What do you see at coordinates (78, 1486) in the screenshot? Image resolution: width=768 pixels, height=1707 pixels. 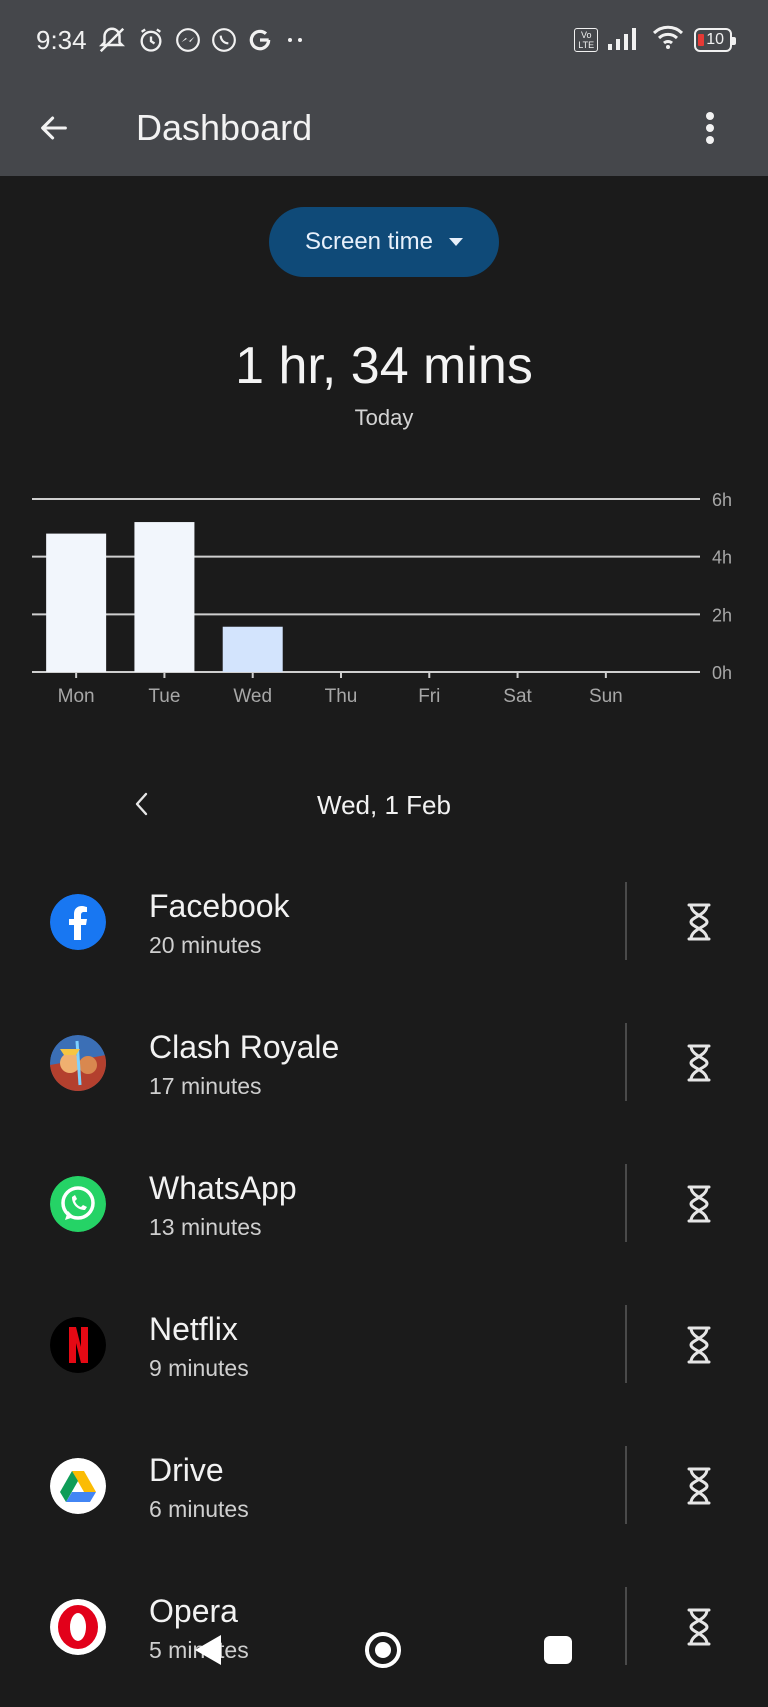 I see `drive-icon` at bounding box center [78, 1486].